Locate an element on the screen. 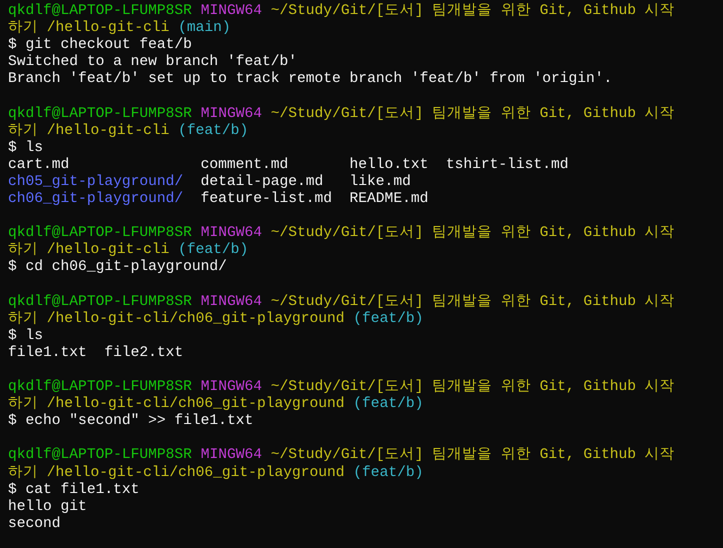  prompt-branch: (main) is located at coordinates (204, 28).